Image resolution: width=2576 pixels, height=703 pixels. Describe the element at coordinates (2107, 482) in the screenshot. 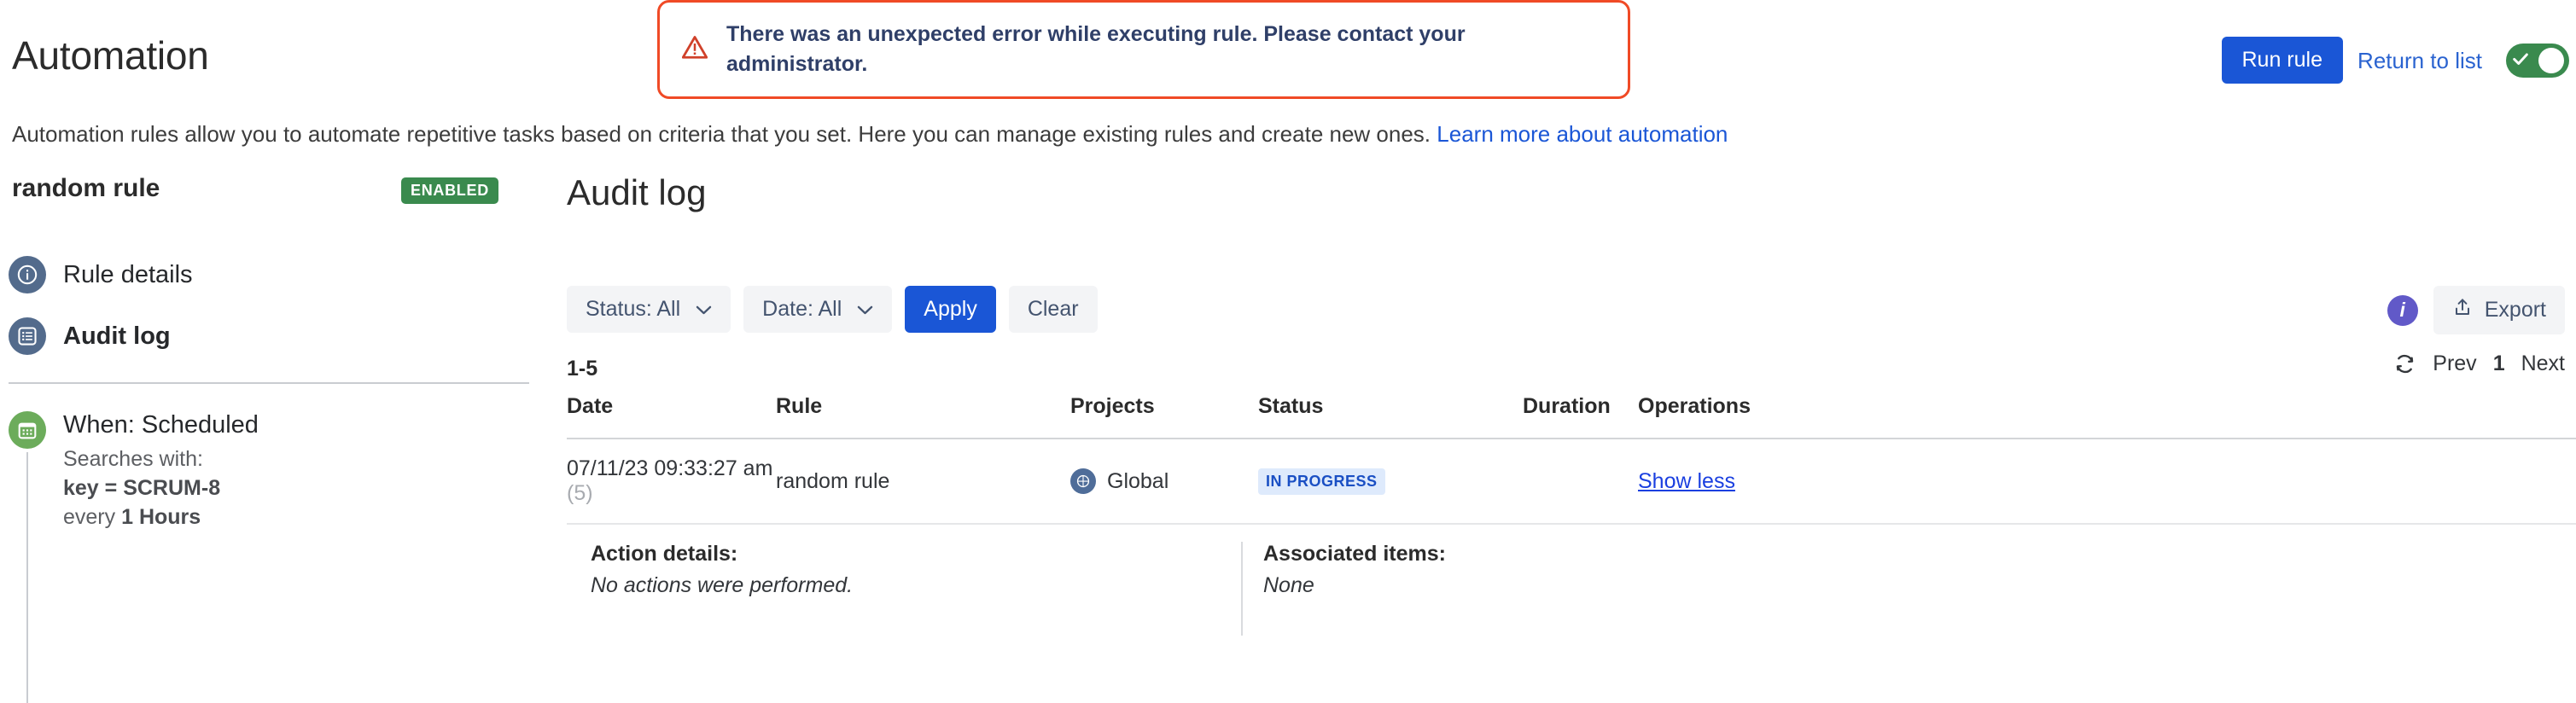

I see `cell-operations: Show less` at that location.